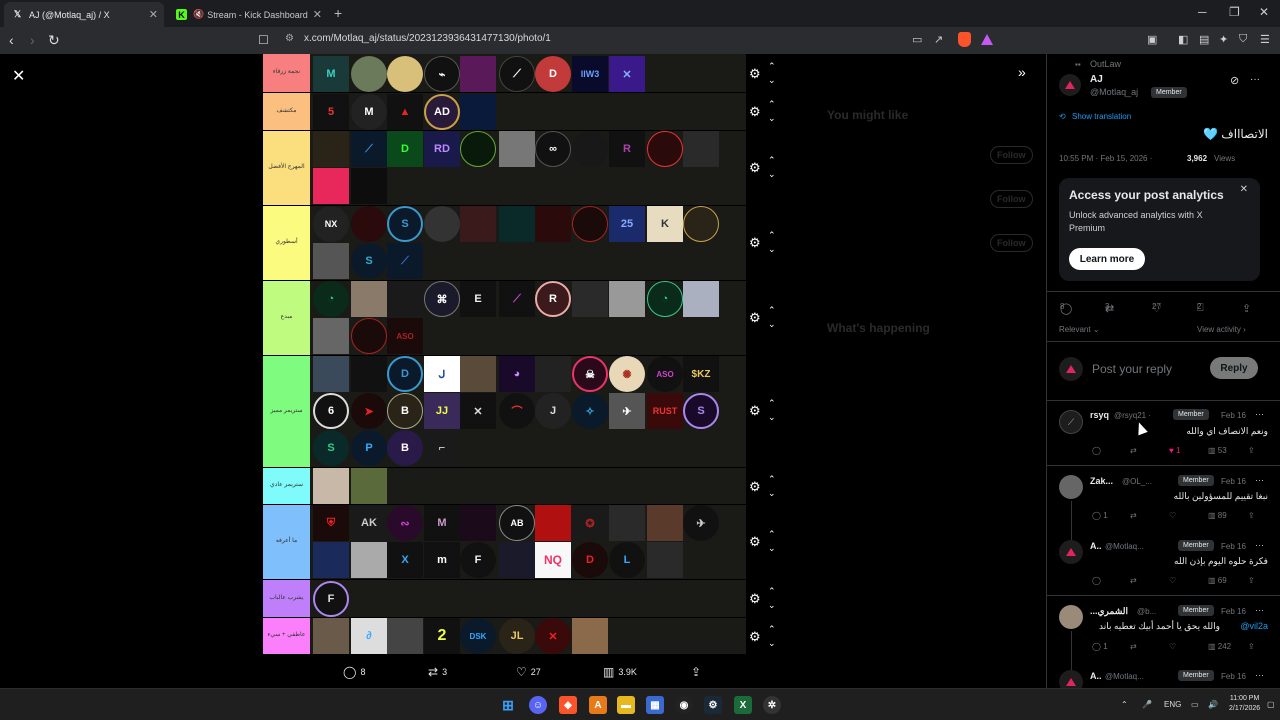 The height and width of the screenshot is (720, 1280). I want to click on vpn-shield-icon: ⛉, so click(1243, 39).